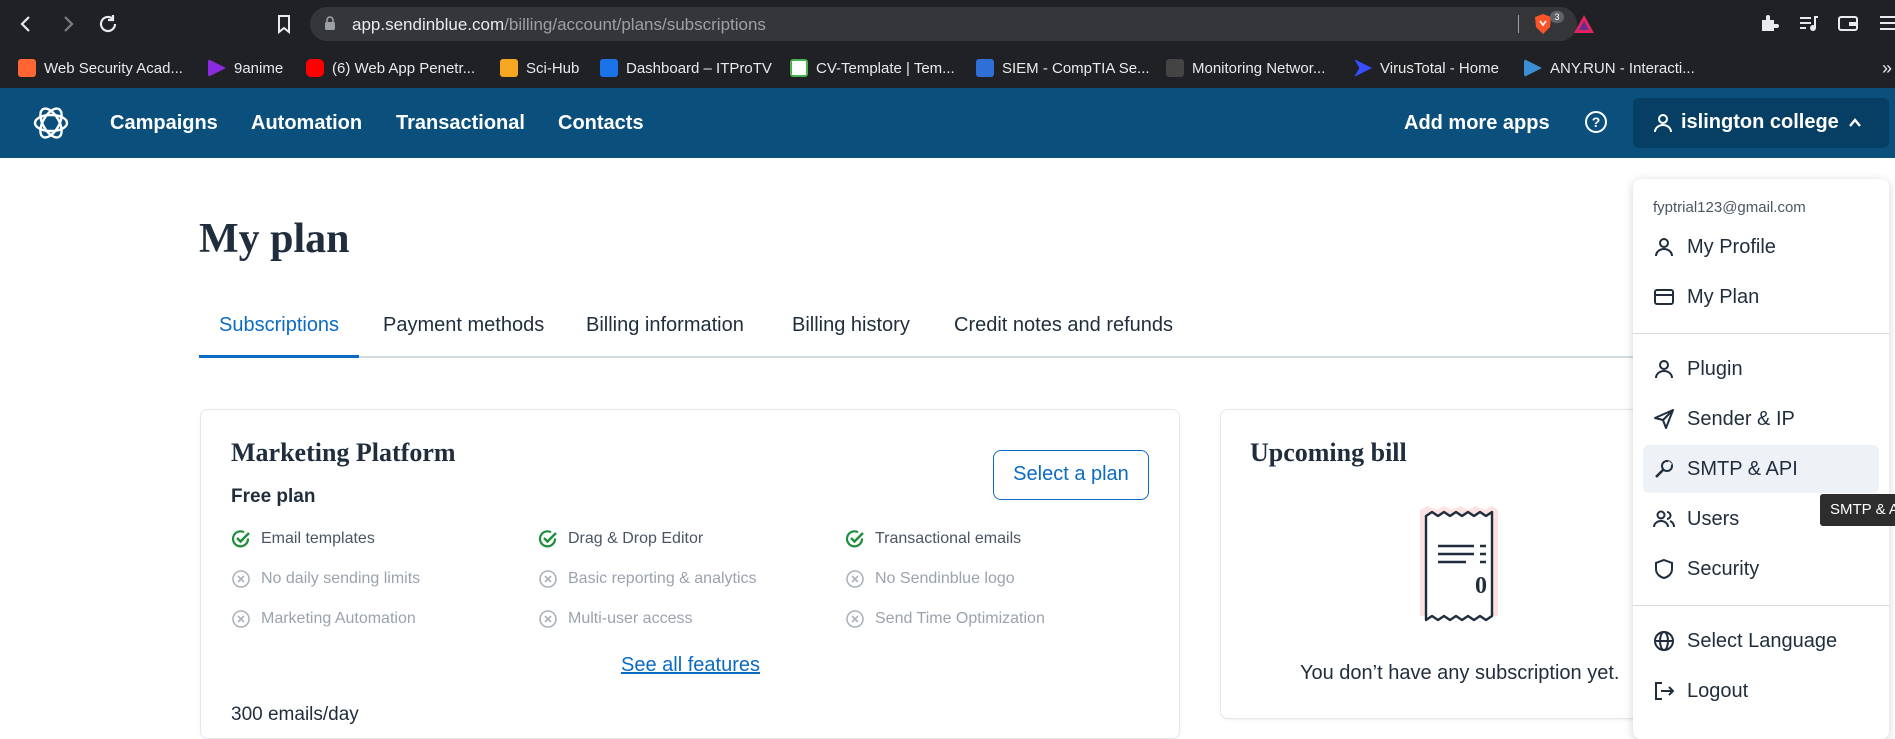 This screenshot has width=1895, height=739. Describe the element at coordinates (1769, 24) in the screenshot. I see `extensions-icon` at that location.